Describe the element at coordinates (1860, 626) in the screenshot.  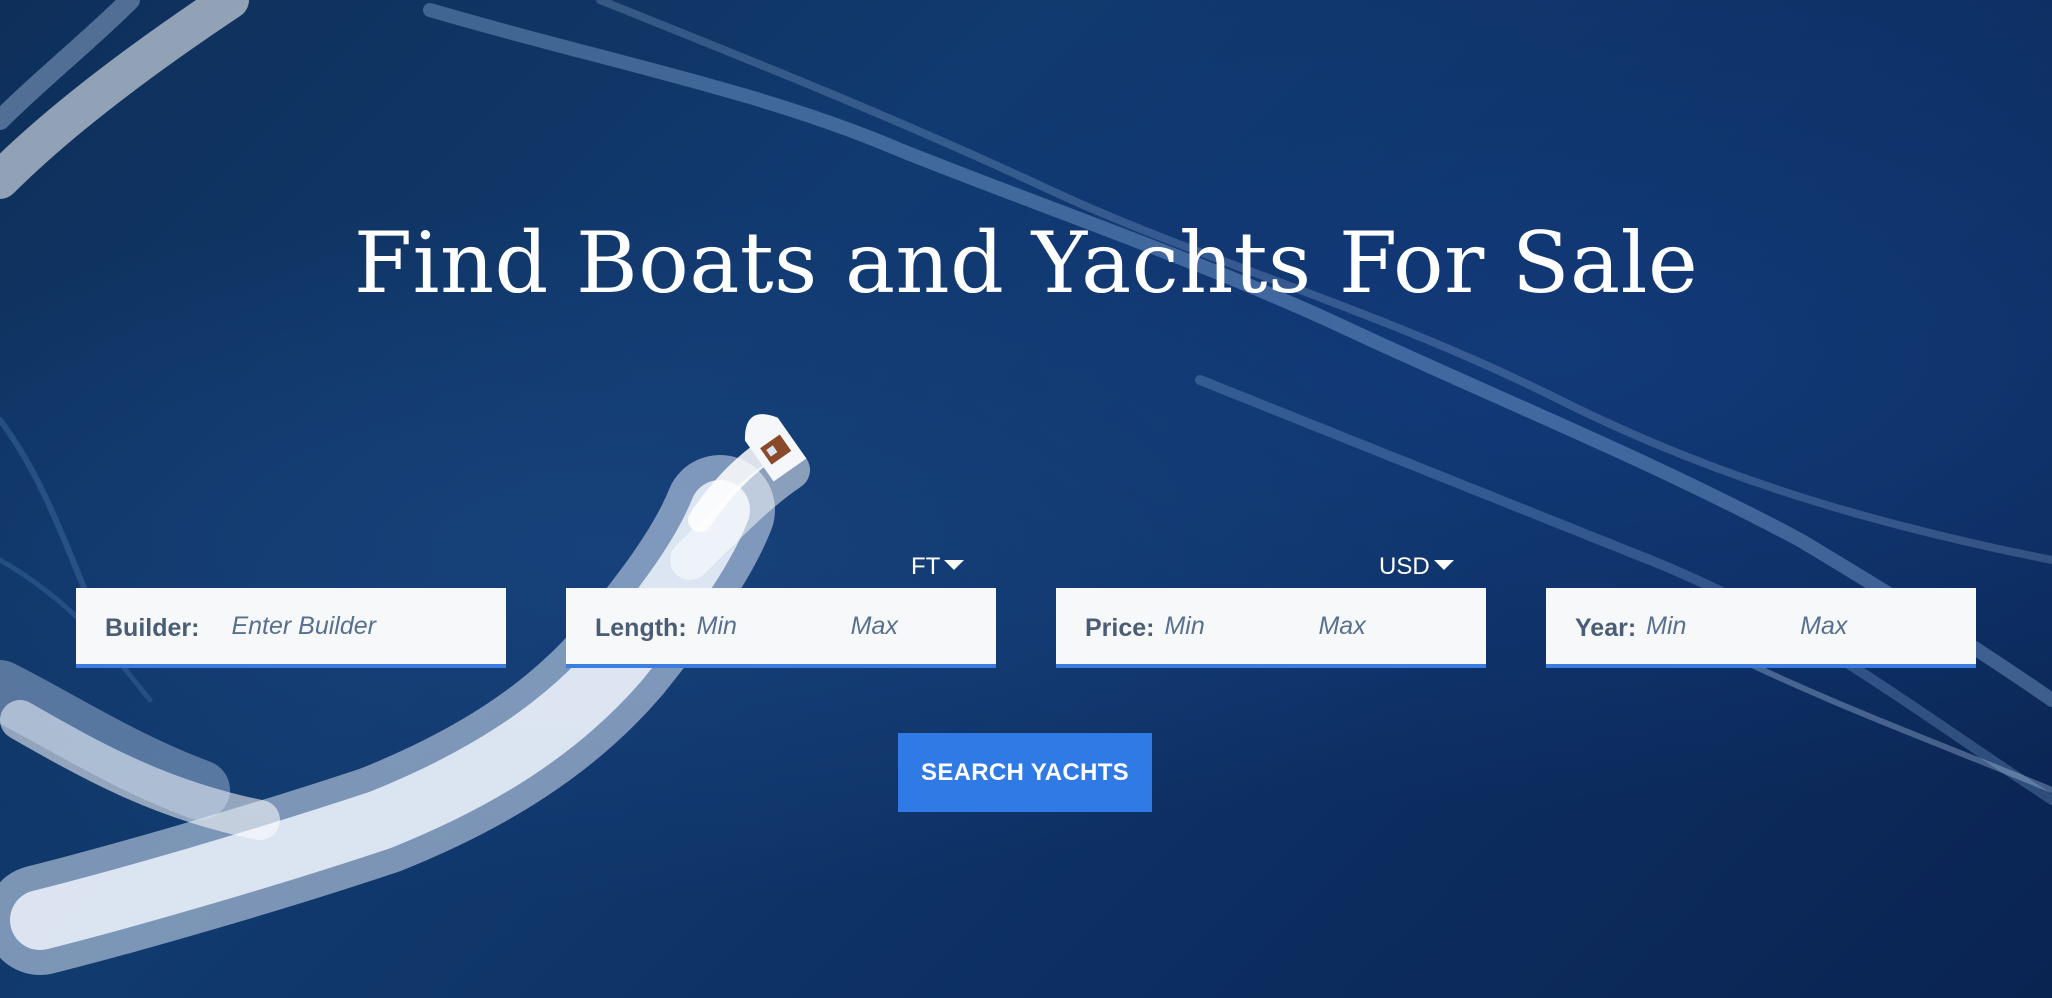
I see `year-max-input` at that location.